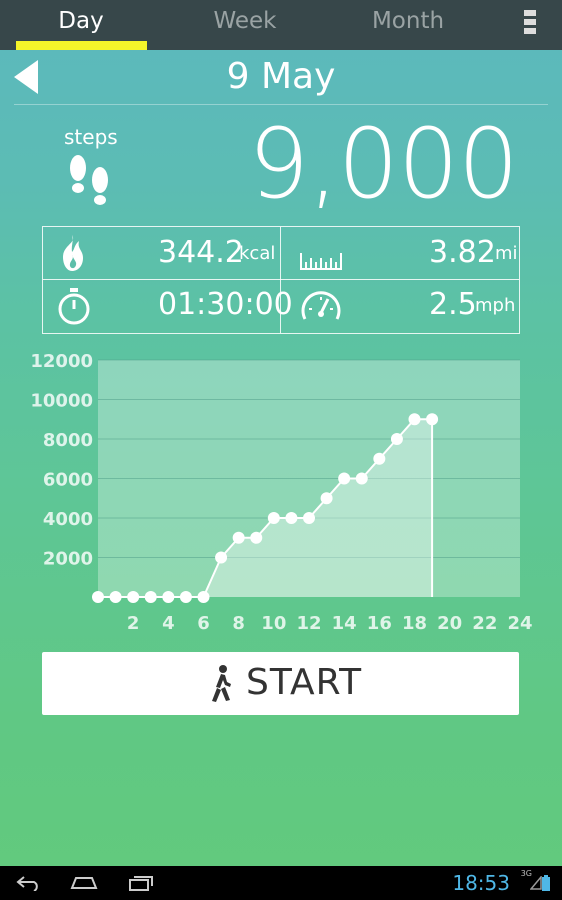 Image resolution: width=562 pixels, height=900 pixels. I want to click on distance-unit: mi, so click(506, 253).